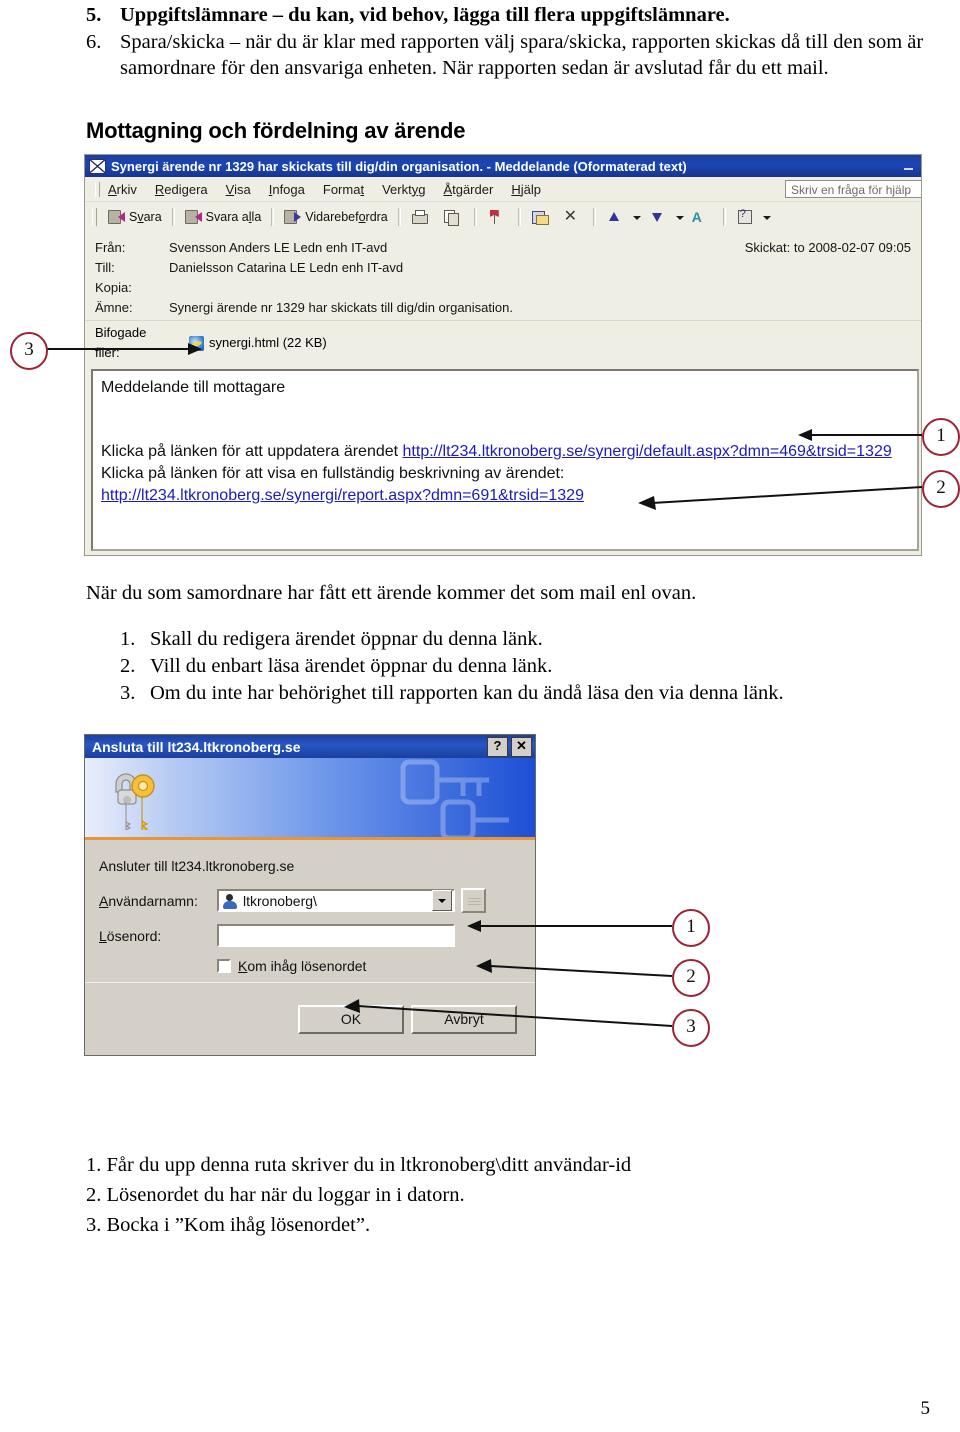 The height and width of the screenshot is (1432, 960). What do you see at coordinates (97, 189) in the screenshot?
I see `menubar-grip` at bounding box center [97, 189].